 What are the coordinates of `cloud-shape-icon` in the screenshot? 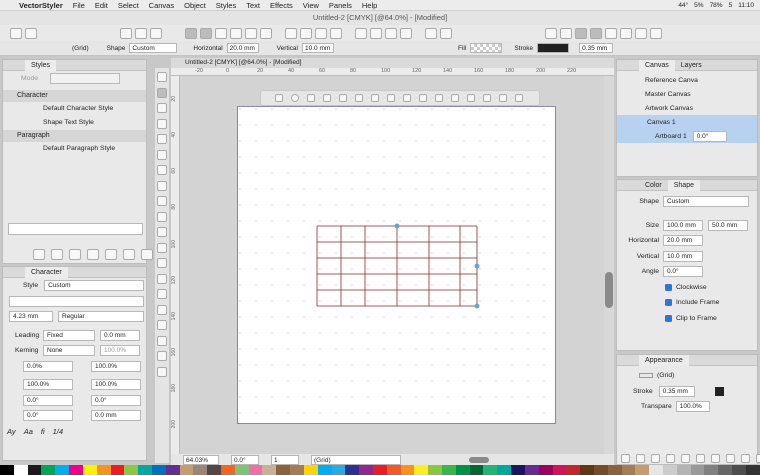 It's located at (519, 98).